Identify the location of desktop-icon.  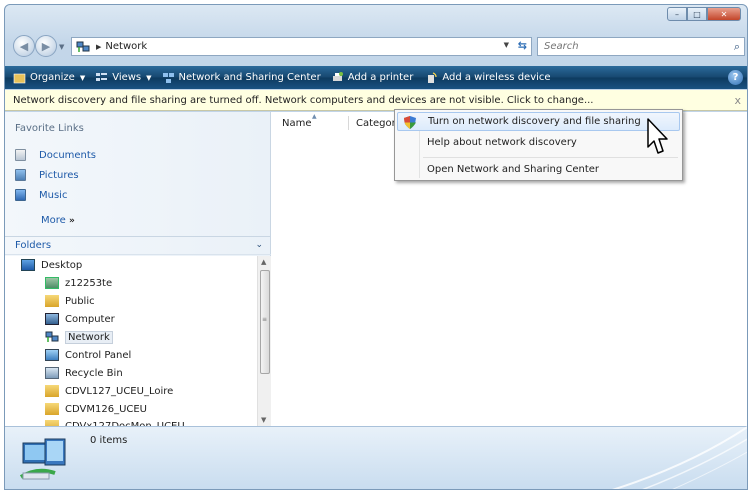
(28, 265).